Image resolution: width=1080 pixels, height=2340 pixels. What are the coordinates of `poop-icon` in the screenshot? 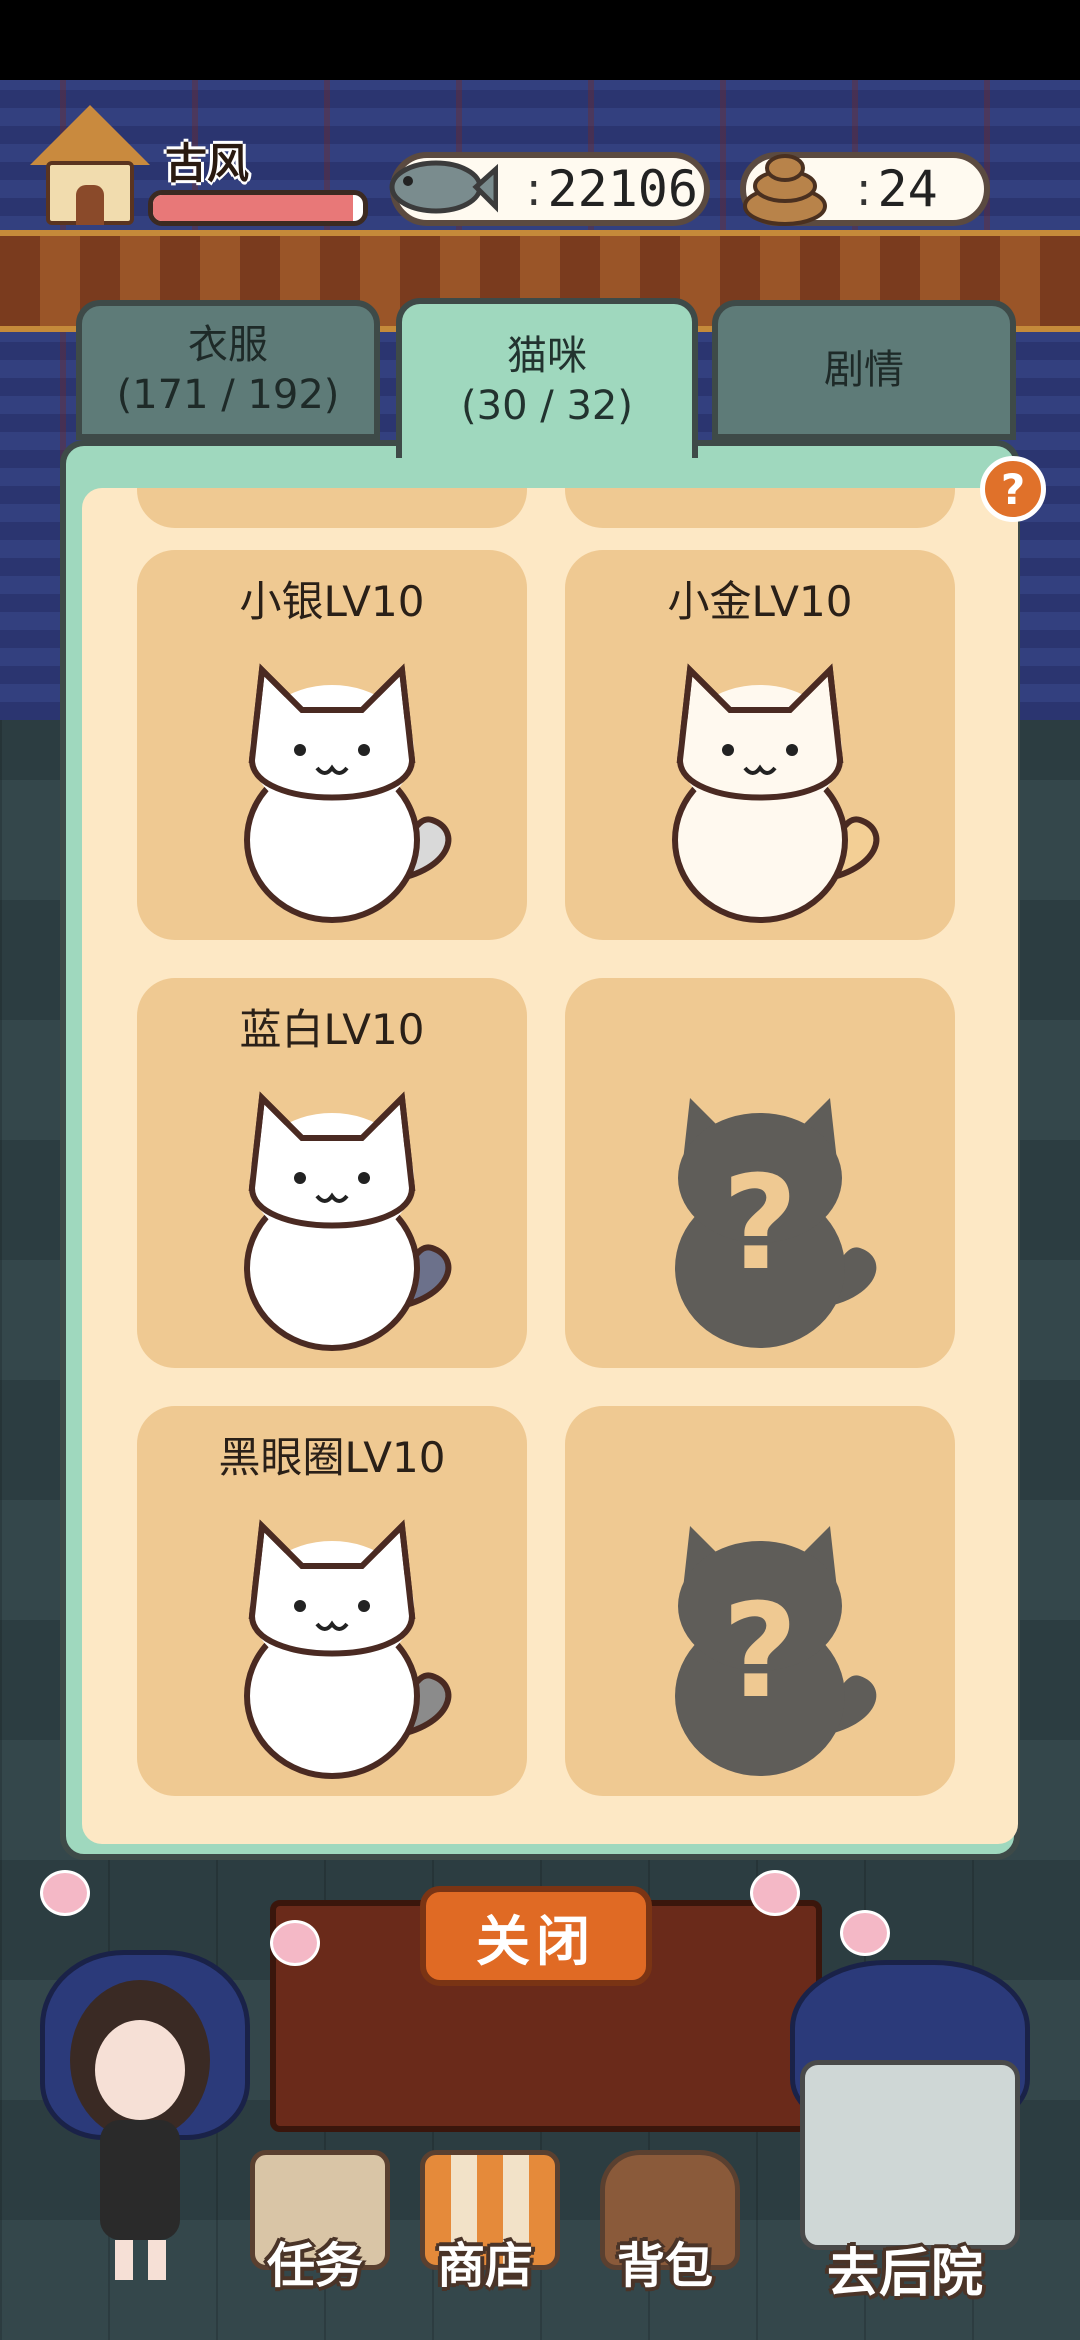 It's located at (785, 190).